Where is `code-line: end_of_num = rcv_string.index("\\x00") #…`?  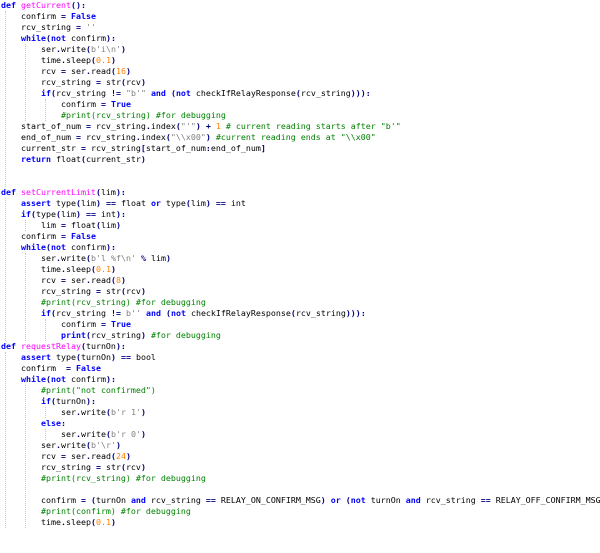 code-line: end_of_num = rcv_string.index("\\x00") #… is located at coordinates (198, 137).